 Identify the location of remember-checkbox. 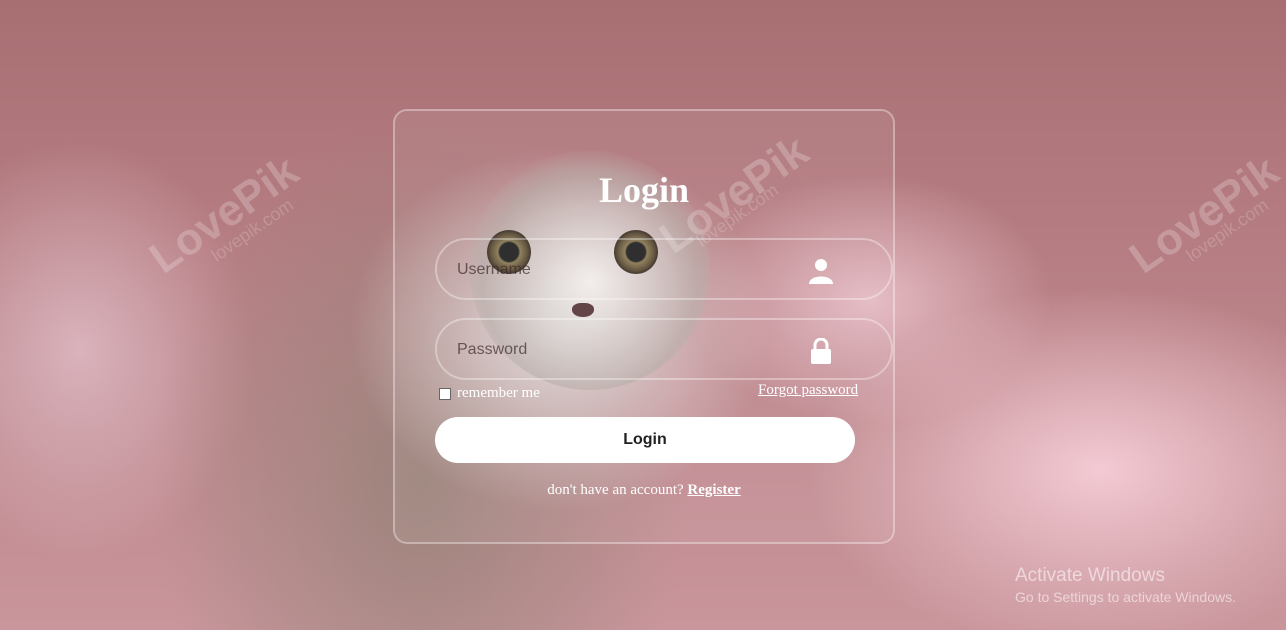
(445, 393).